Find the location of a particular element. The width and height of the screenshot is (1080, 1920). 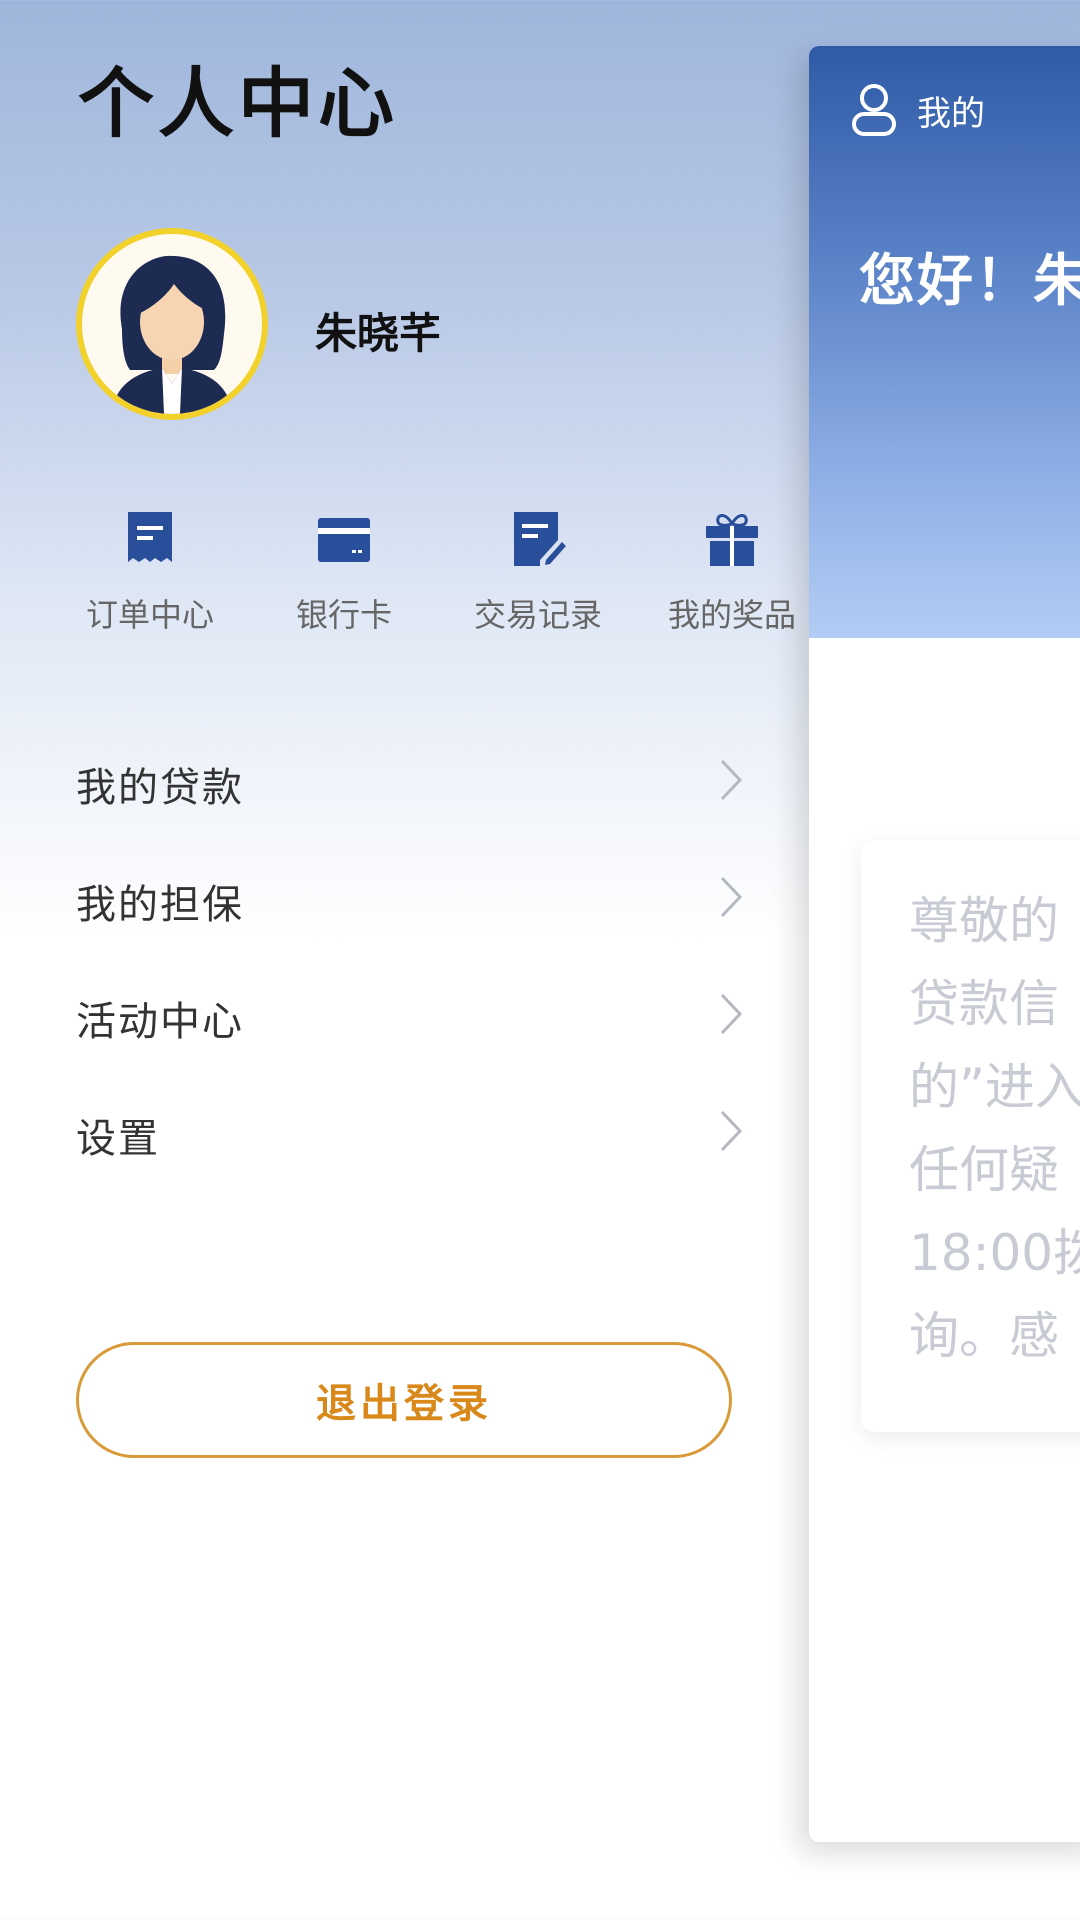

quick-action-prizes: 我的奖品 is located at coordinates (732, 573).